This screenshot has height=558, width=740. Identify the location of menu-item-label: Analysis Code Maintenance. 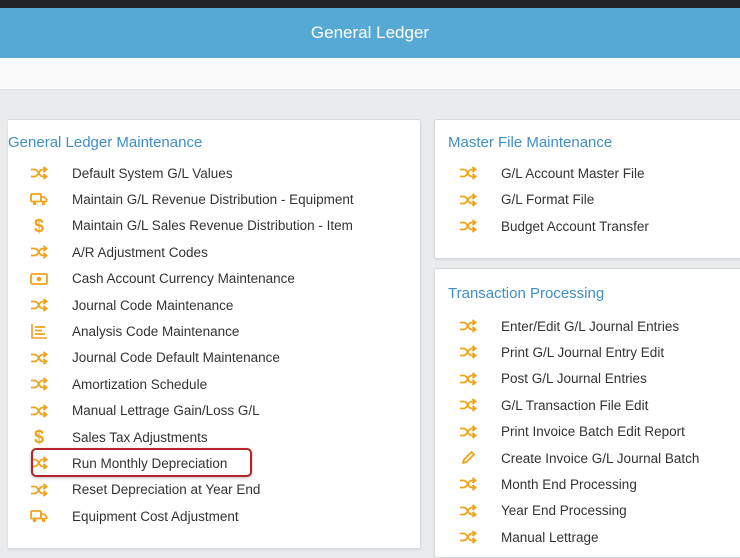
(156, 331).